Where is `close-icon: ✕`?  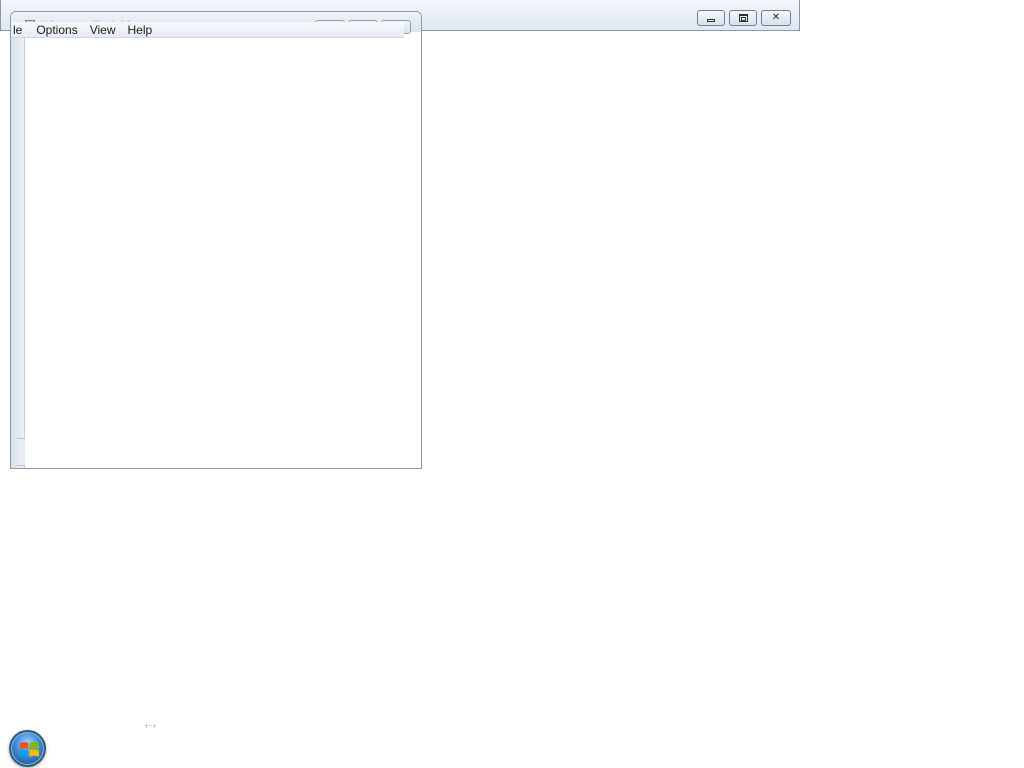 close-icon: ✕ is located at coordinates (776, 17).